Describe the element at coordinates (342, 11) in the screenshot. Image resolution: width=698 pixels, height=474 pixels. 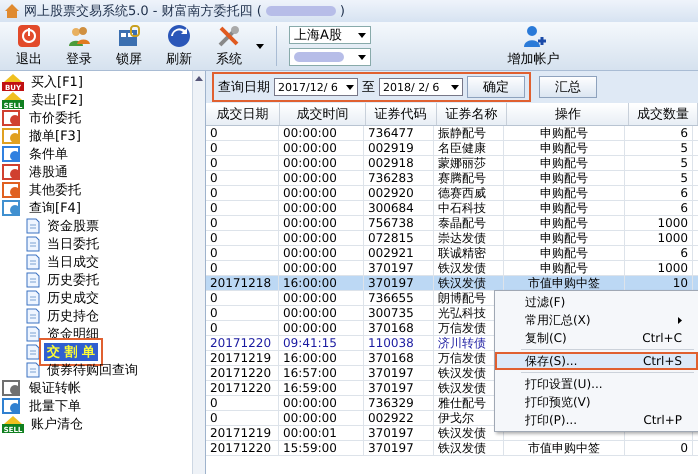
I see `window-title-end: )` at that location.